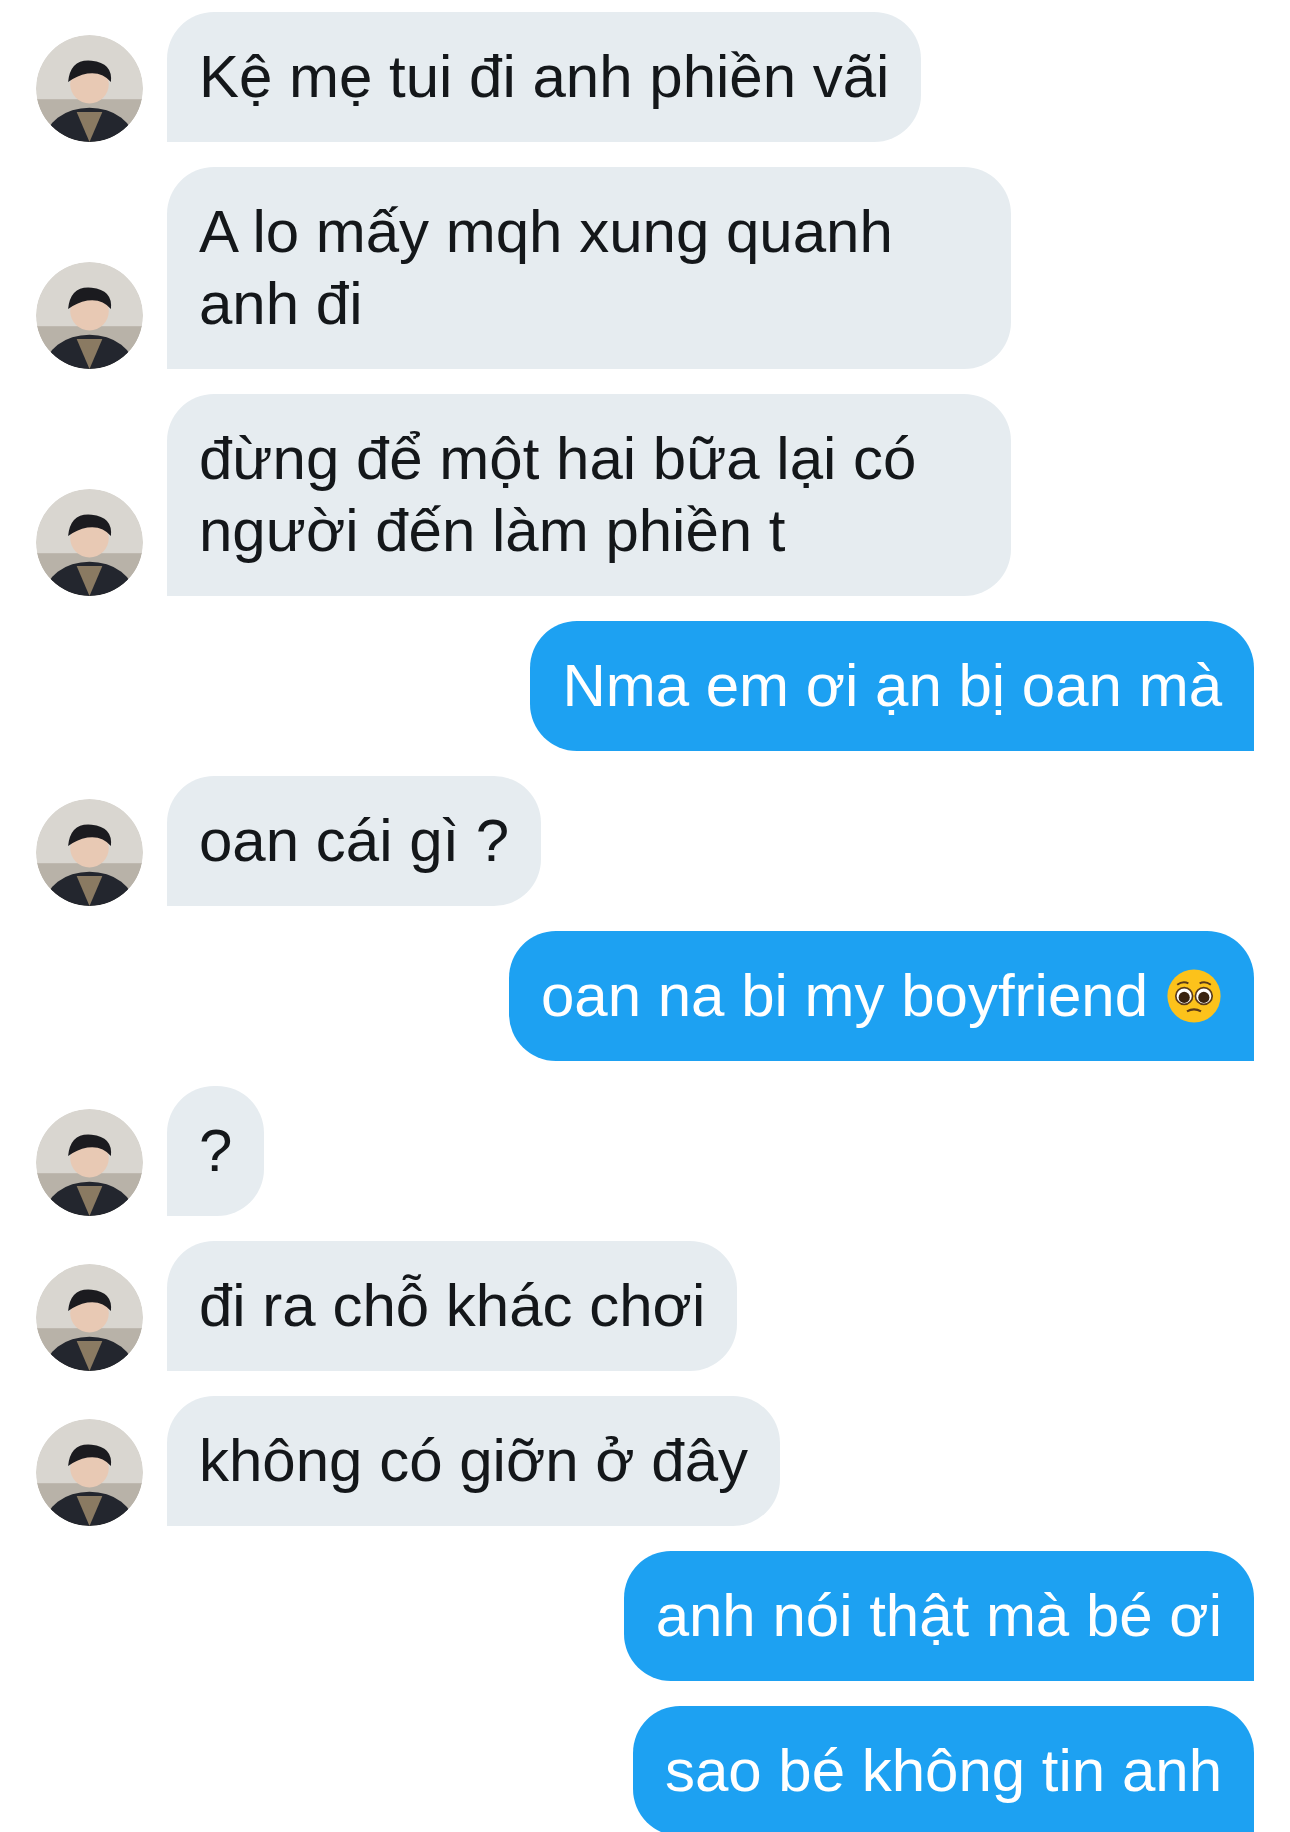 This screenshot has width=1290, height=1832. I want to click on message-text: Kệ mẹ tui đi anh phiền vãi, so click(544, 77).